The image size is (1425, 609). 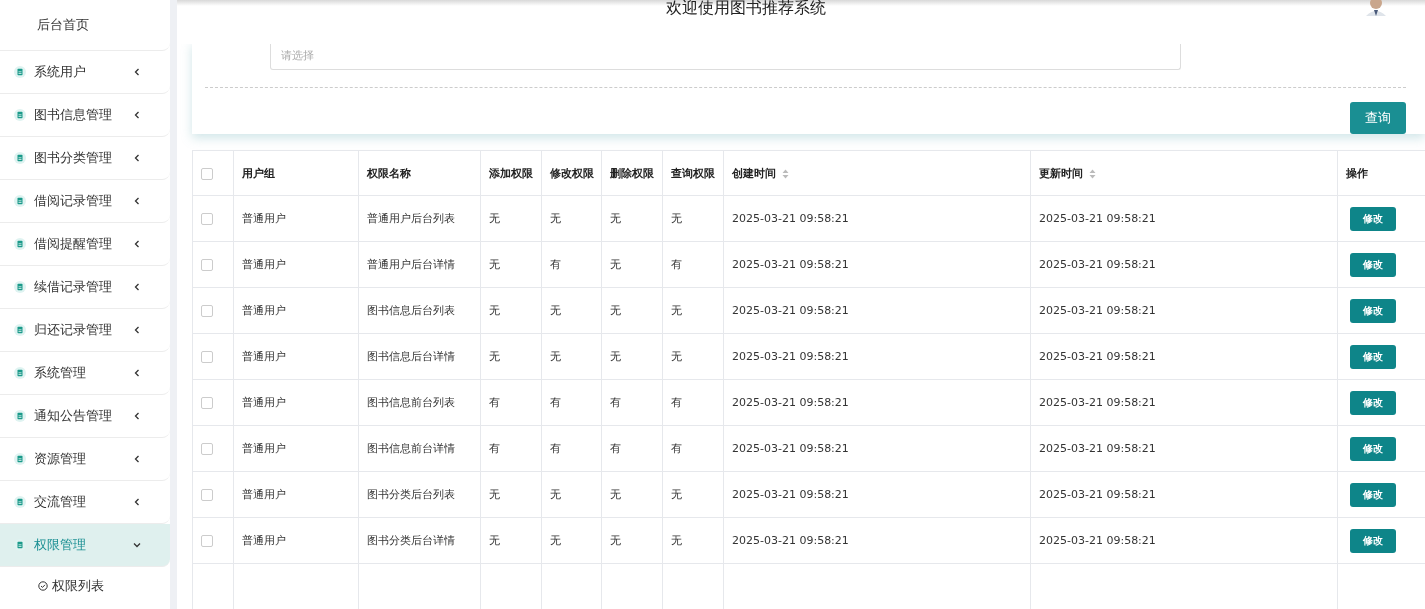 What do you see at coordinates (60, 502) in the screenshot?
I see `menu-label: 交流管理` at bounding box center [60, 502].